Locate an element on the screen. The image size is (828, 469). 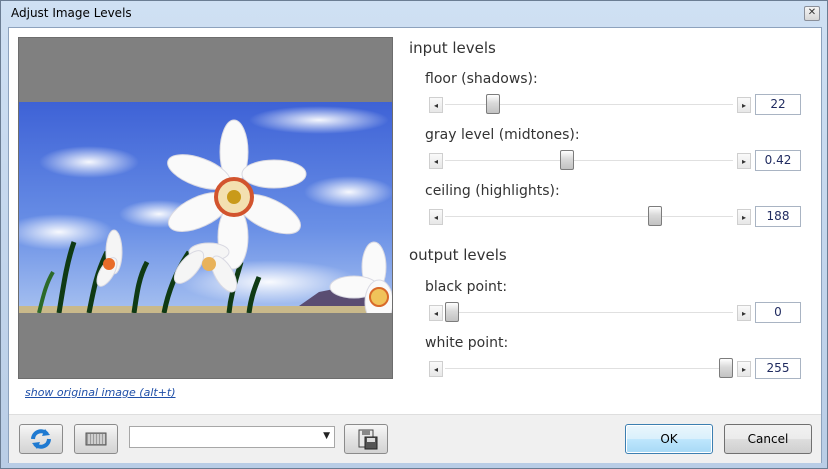
ceiling-left-arrow: ◂ is located at coordinates (436, 217).